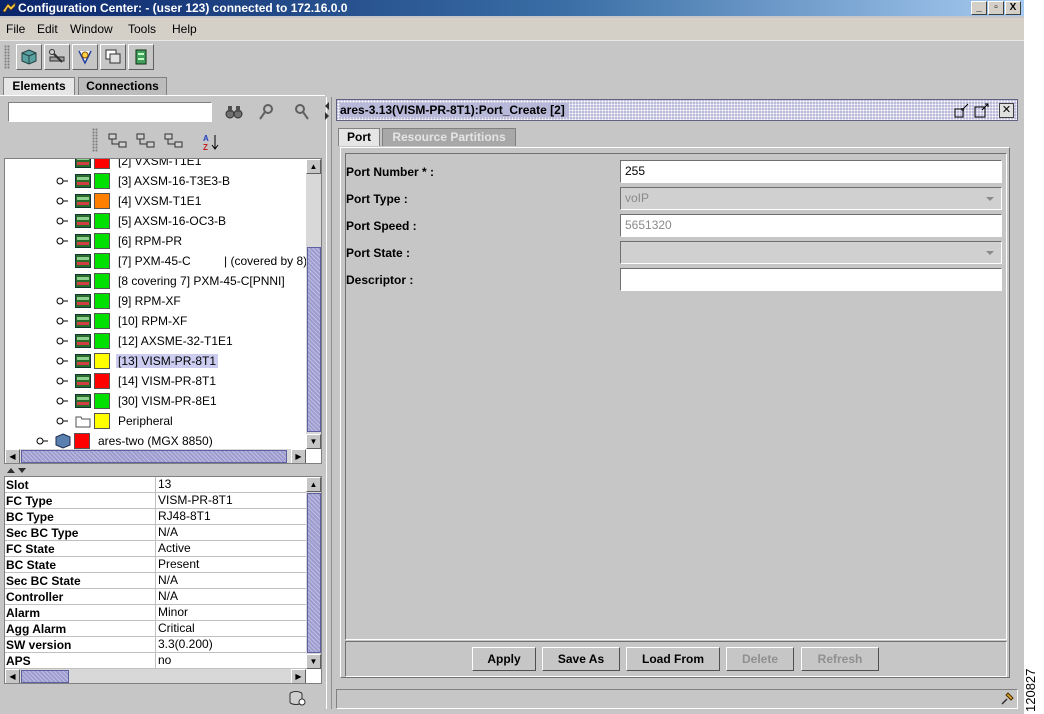 This screenshot has height=714, width=1044. Describe the element at coordinates (17, 470) in the screenshot. I see `split-arrows-icon` at that location.